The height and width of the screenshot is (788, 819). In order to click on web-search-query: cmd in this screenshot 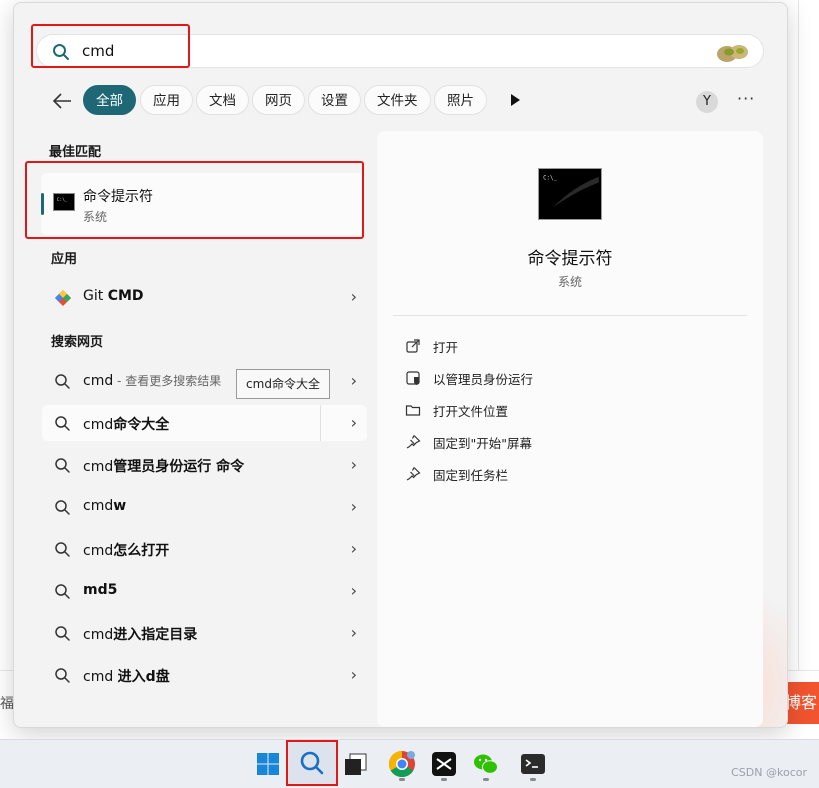, I will do `click(98, 381)`.